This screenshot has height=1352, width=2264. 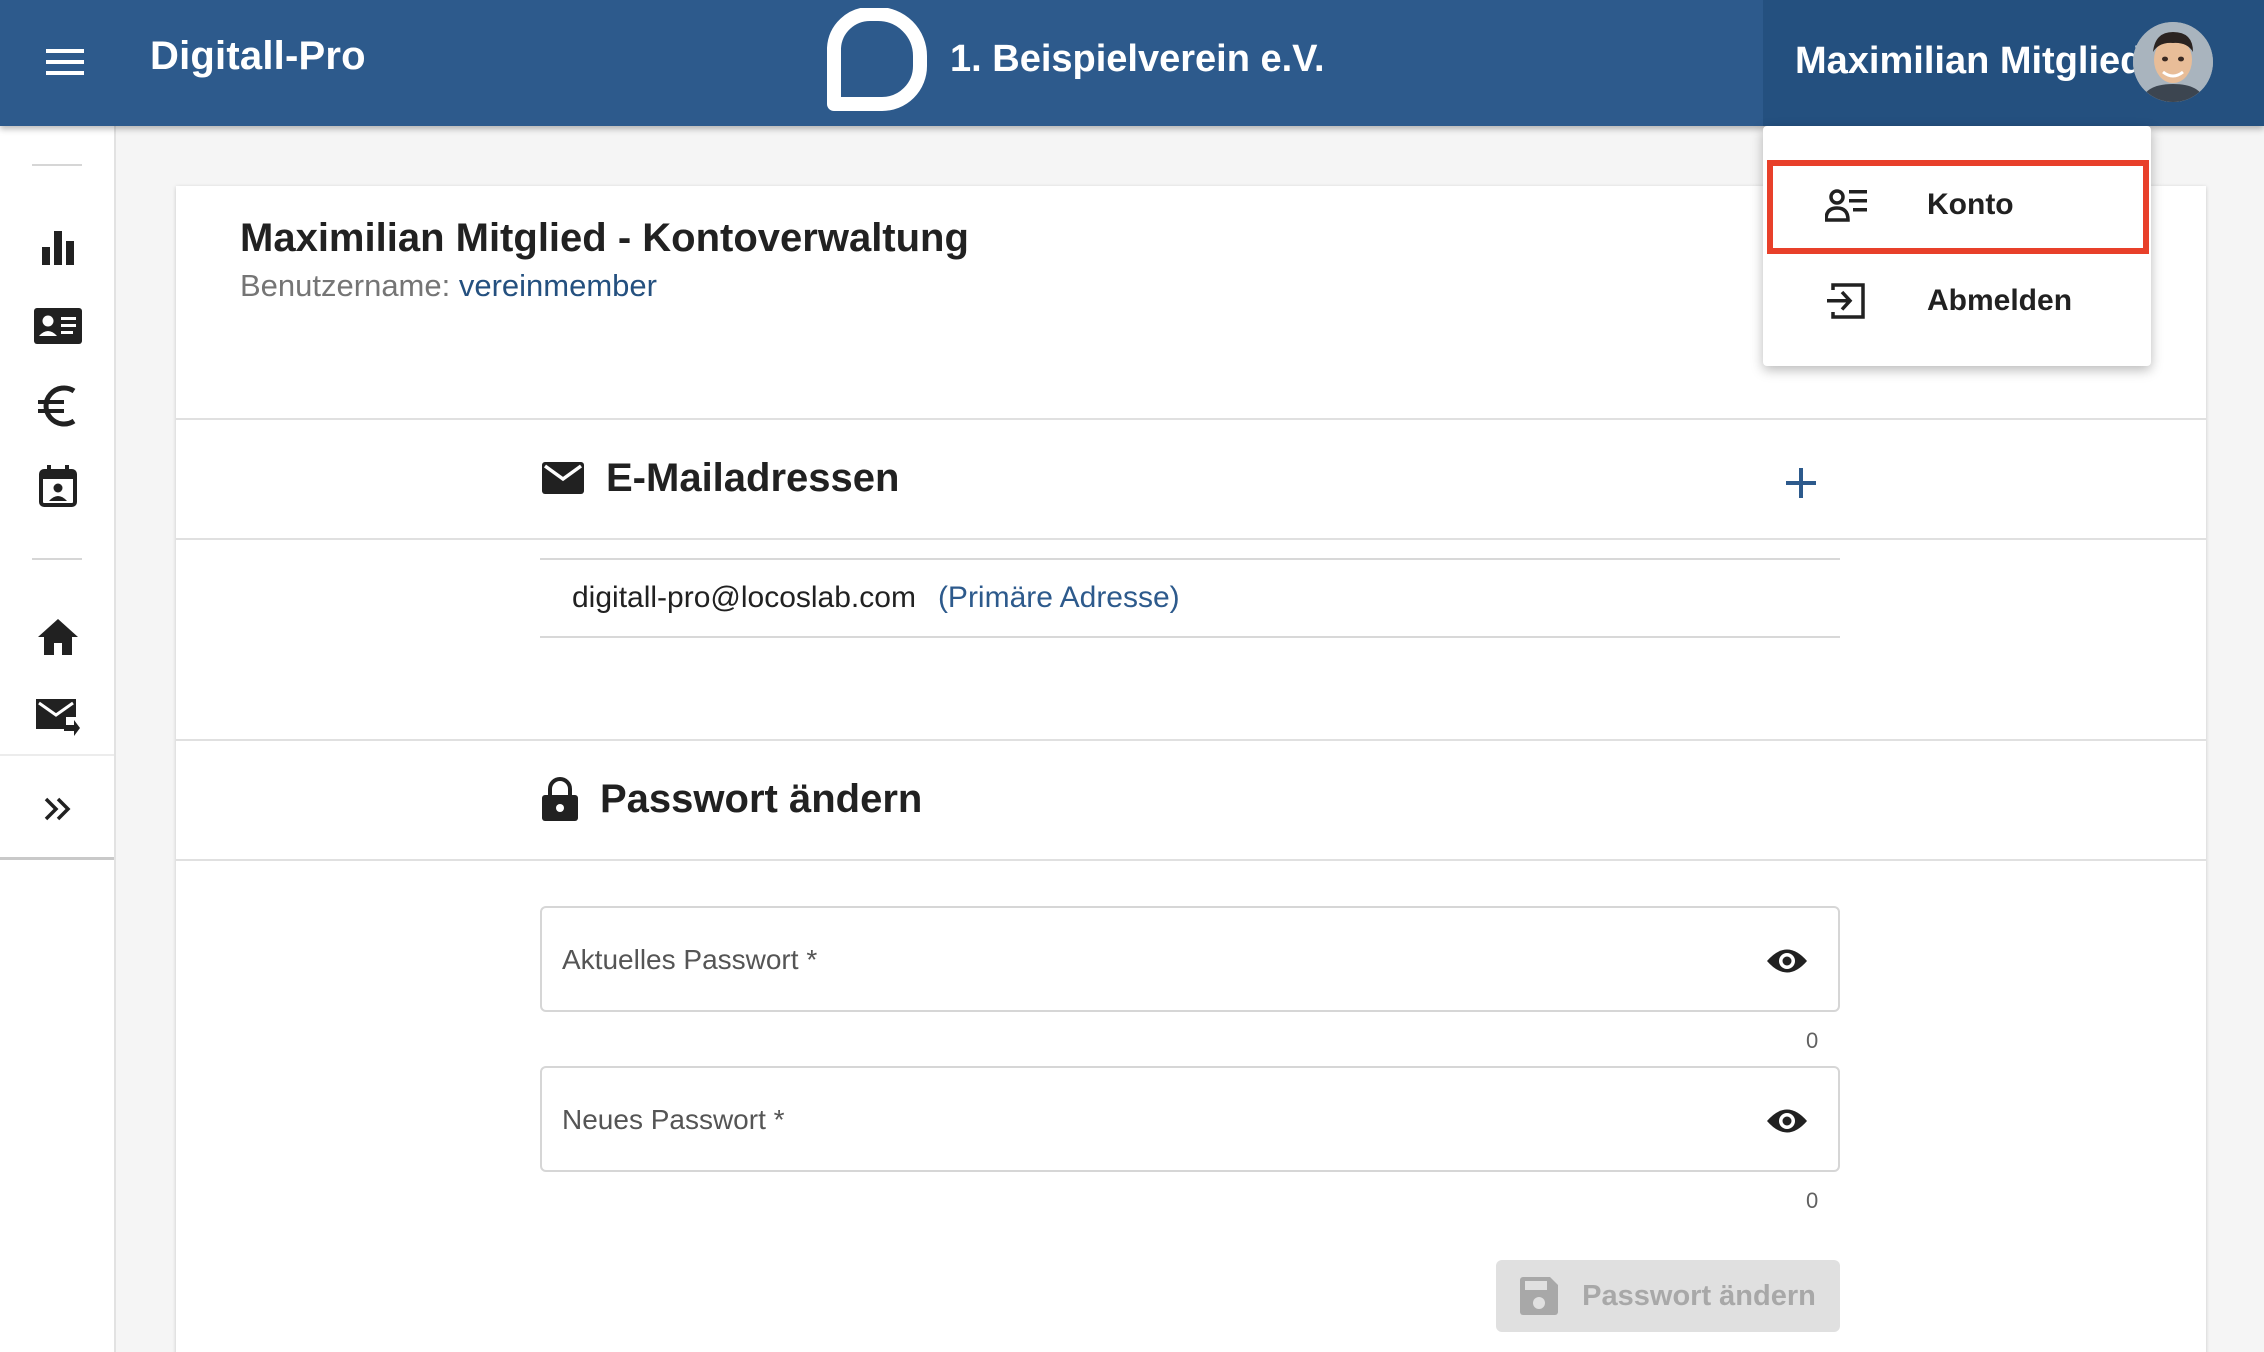 What do you see at coordinates (1969, 61) in the screenshot?
I see `user-name: Maximilian Mitglied` at bounding box center [1969, 61].